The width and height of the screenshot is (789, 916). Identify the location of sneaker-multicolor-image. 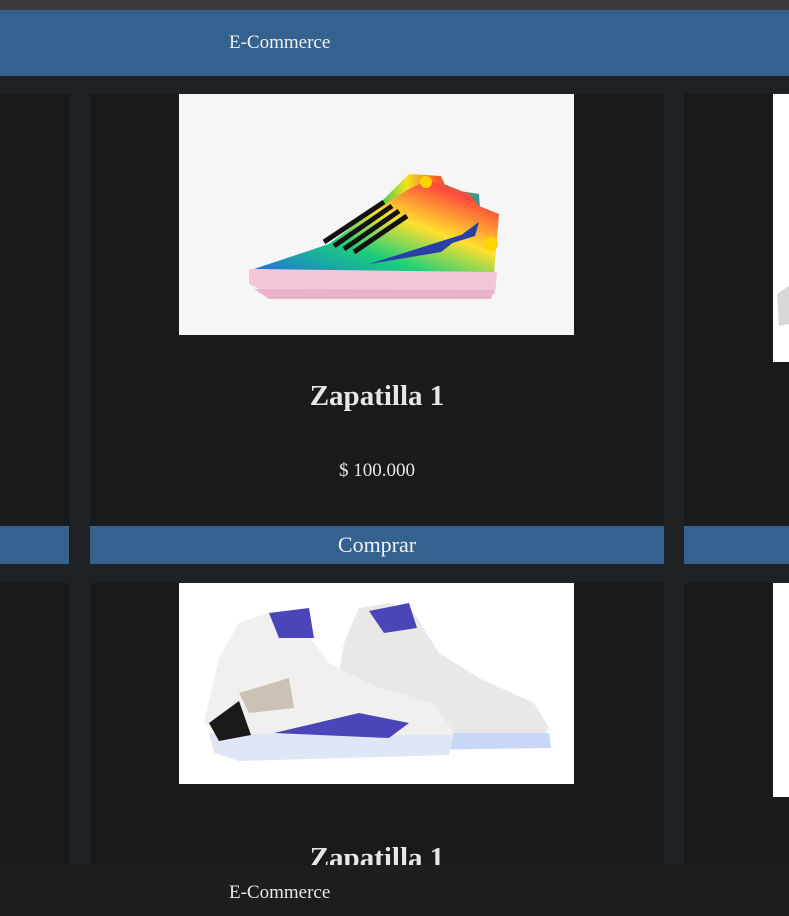
(376, 214).